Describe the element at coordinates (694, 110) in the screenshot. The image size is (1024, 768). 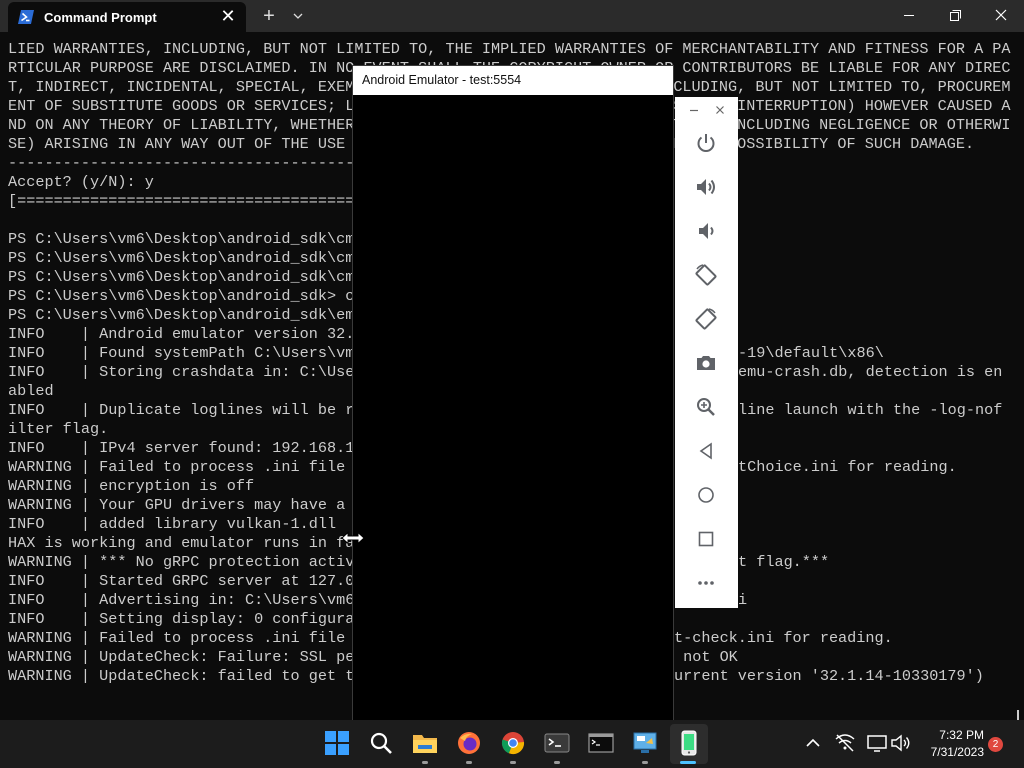
I see `emulator-minimize-icon` at that location.